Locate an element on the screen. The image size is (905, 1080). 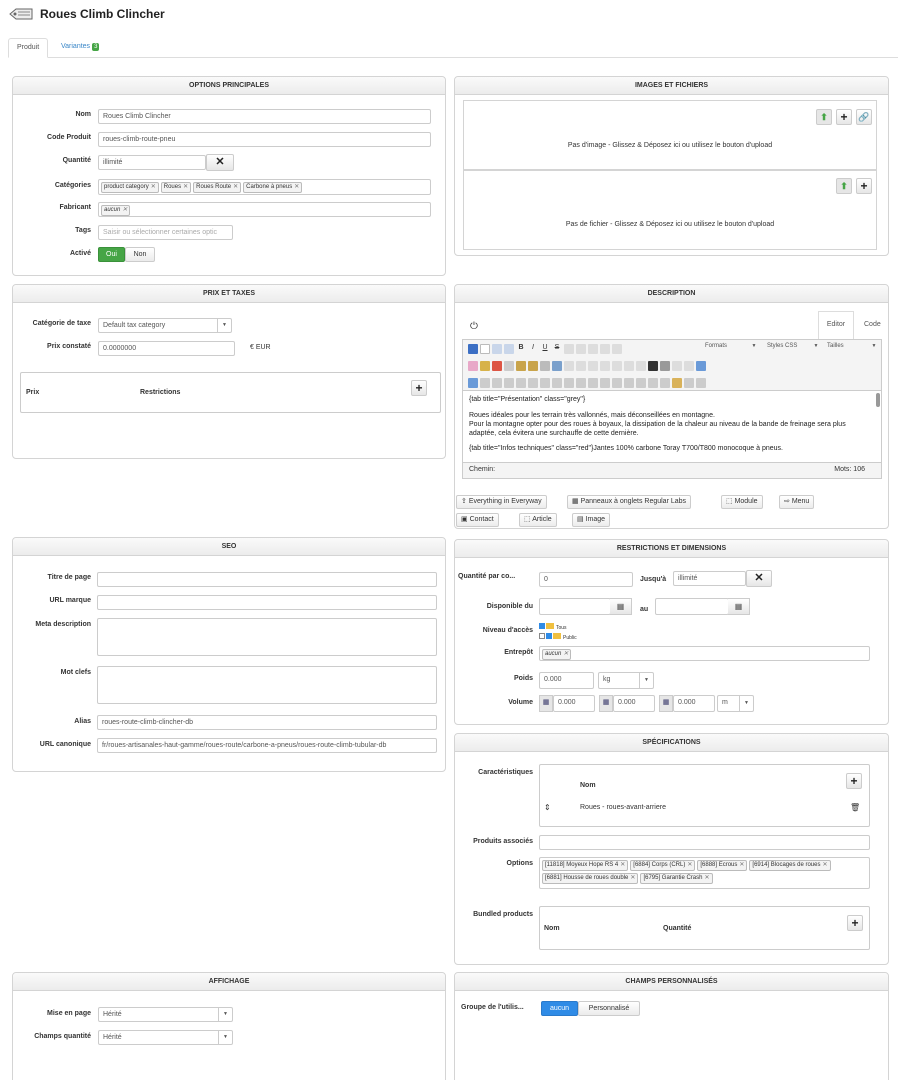
add-file-button: + is located at coordinates (864, 186).